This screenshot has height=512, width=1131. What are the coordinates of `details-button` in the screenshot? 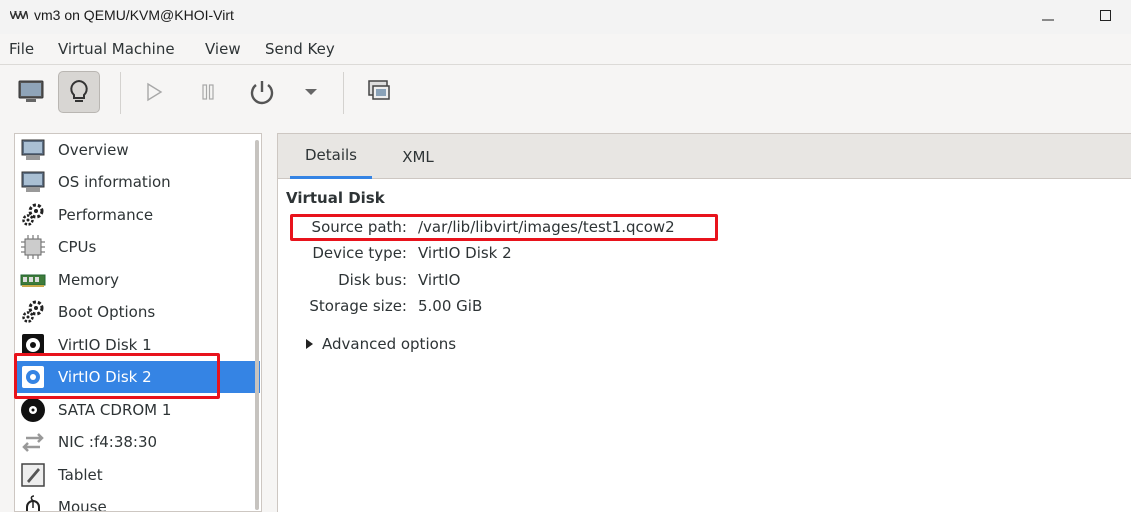 It's located at (79, 92).